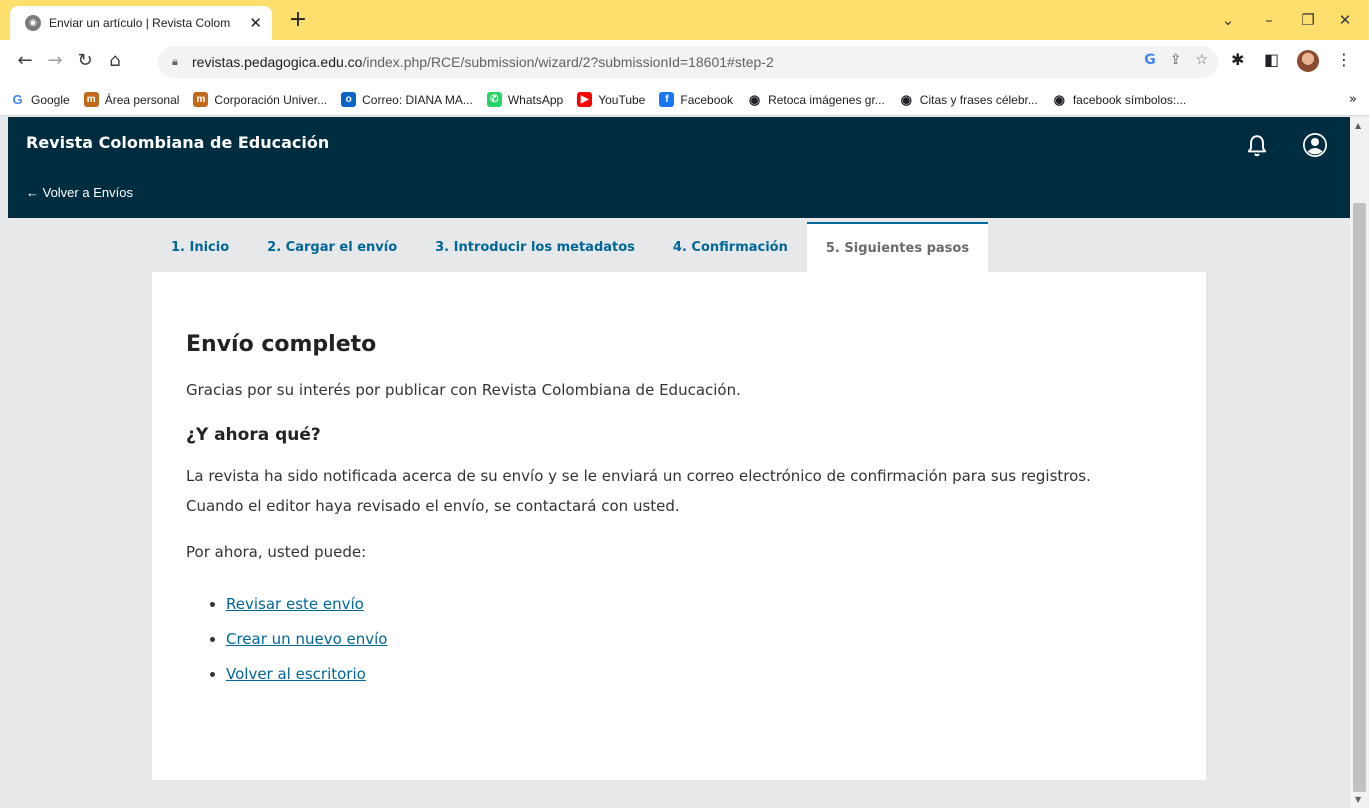 The width and height of the screenshot is (1369, 808). What do you see at coordinates (730, 247) in the screenshot?
I see `wizard-tab-4: 4. Confirmación` at bounding box center [730, 247].